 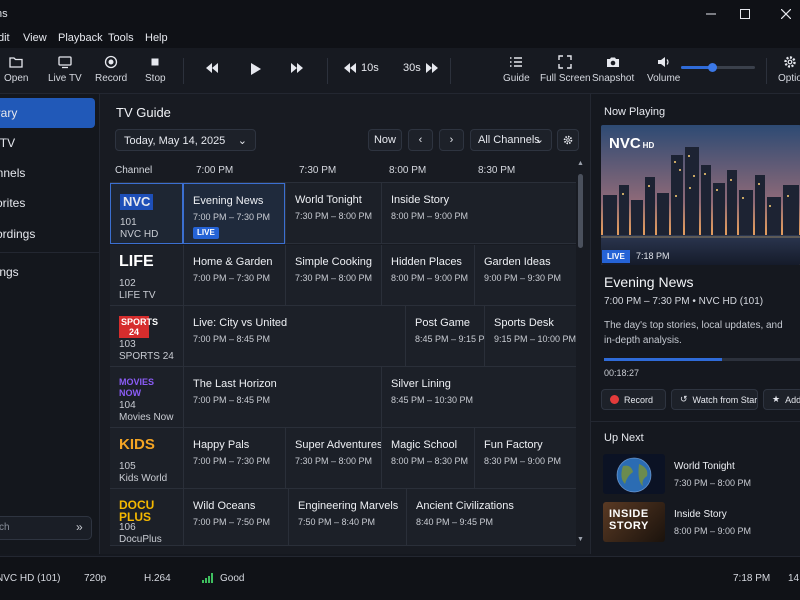 I want to click on menu-edit: dit, so click(x=5, y=38).